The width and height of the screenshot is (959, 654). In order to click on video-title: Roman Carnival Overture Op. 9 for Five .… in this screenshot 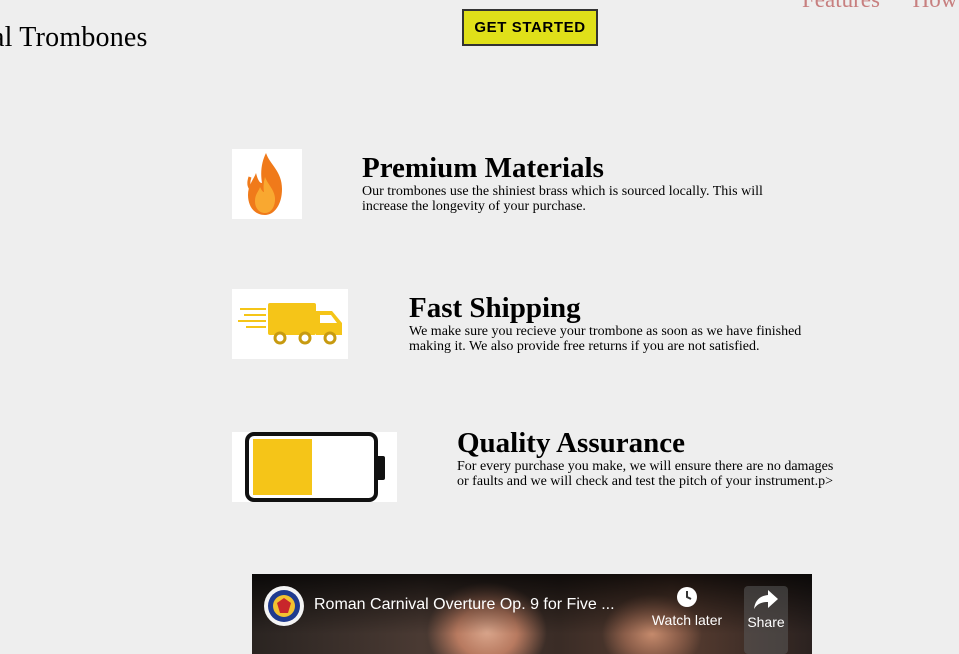, I will do `click(464, 605)`.